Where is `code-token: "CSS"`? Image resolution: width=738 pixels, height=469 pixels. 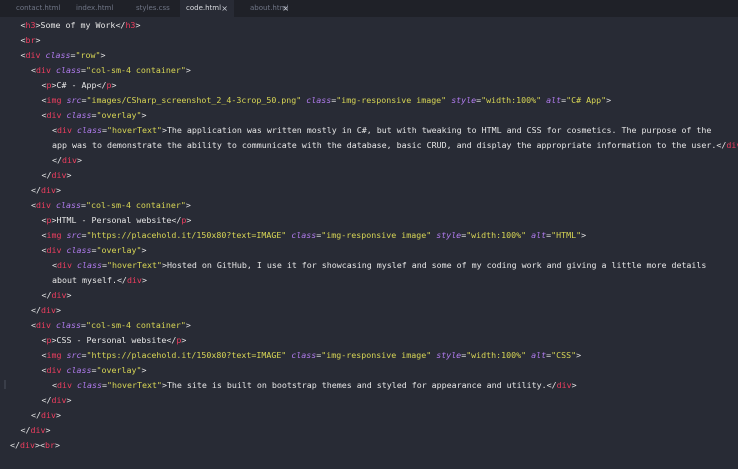 code-token: "CSS" is located at coordinates (564, 355).